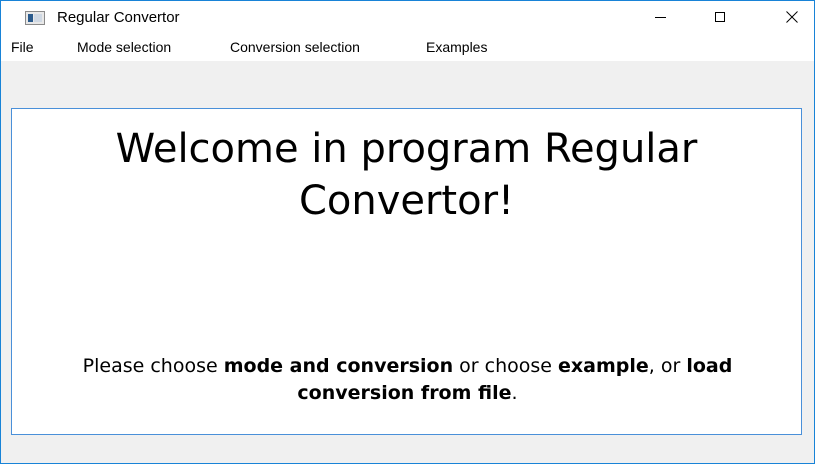 The image size is (815, 464). Describe the element at coordinates (407, 84) in the screenshot. I see `toolbar-area` at that location.